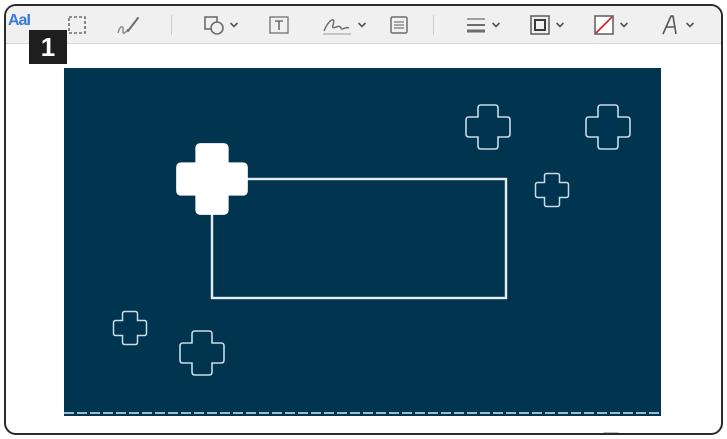  What do you see at coordinates (337, 27) in the screenshot?
I see `signature-icon` at bounding box center [337, 27].